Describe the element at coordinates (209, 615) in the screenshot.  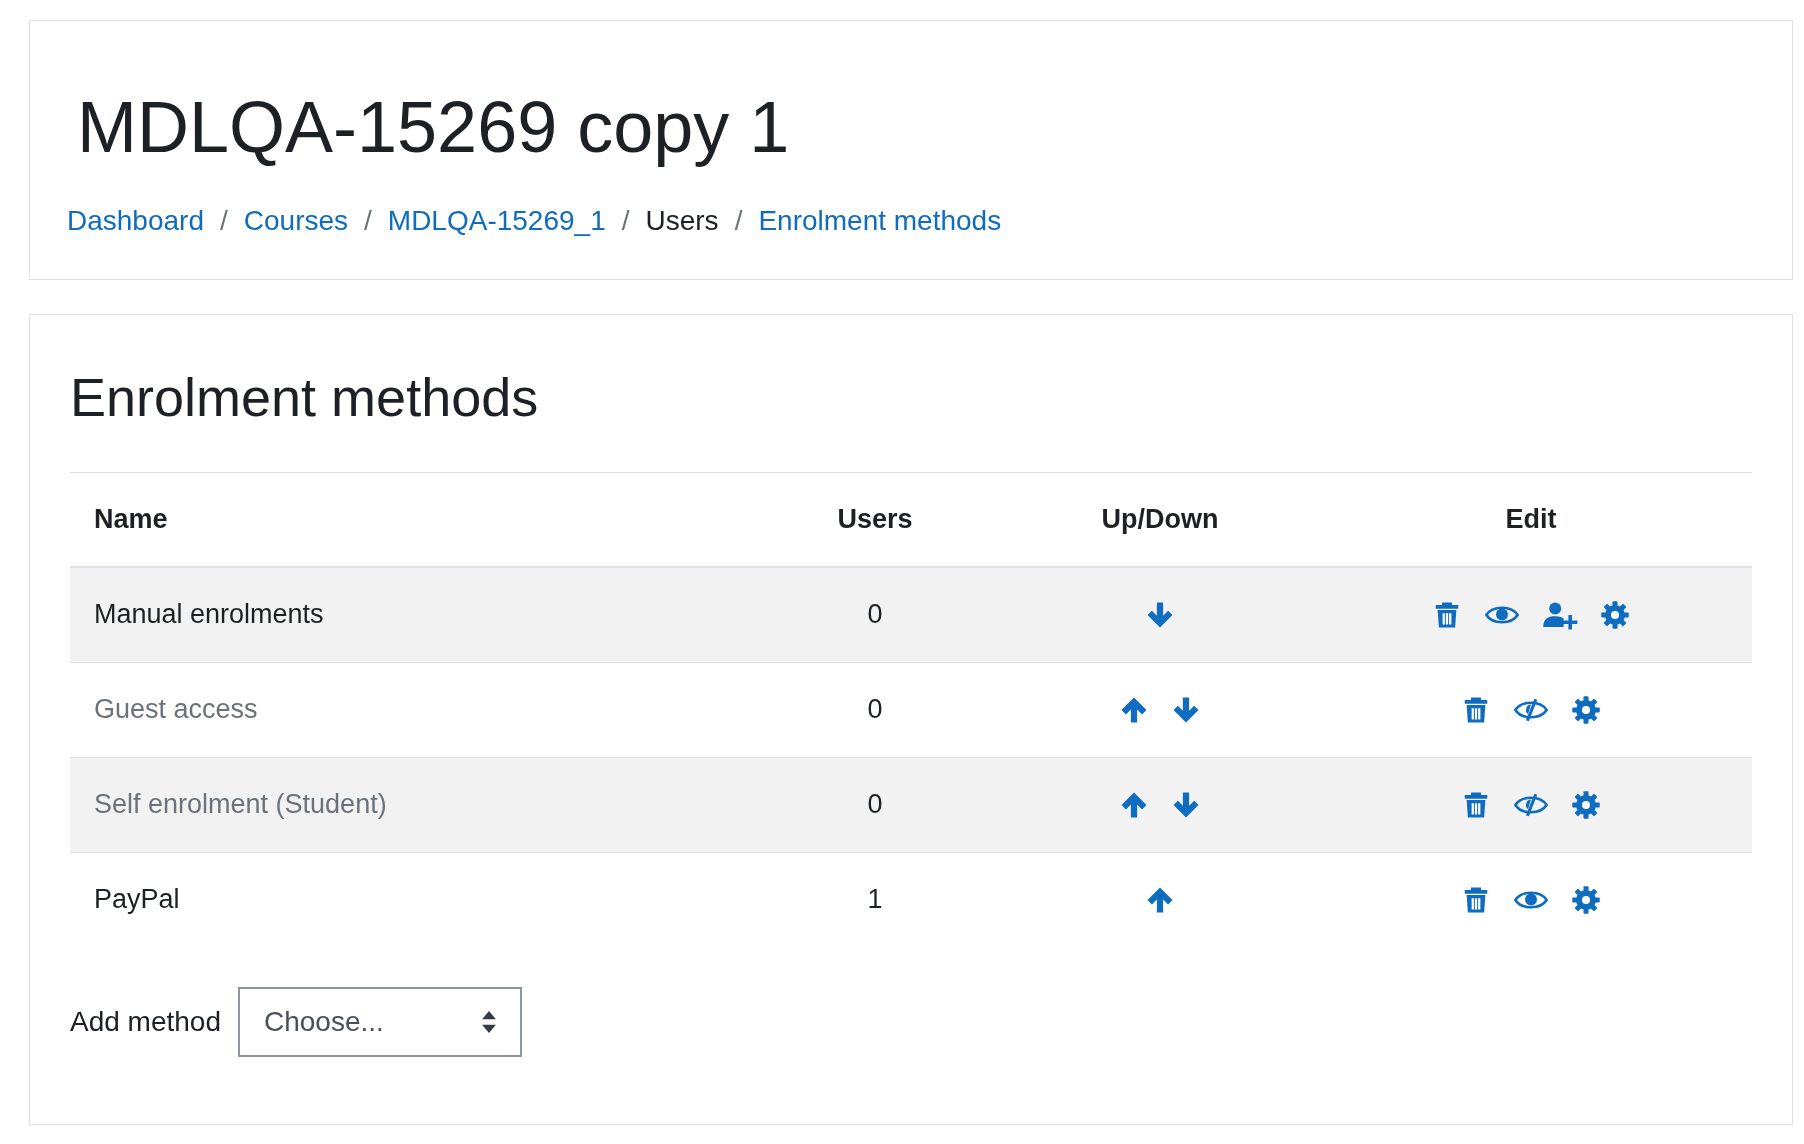
I see `method-name: Manual enrolments` at that location.